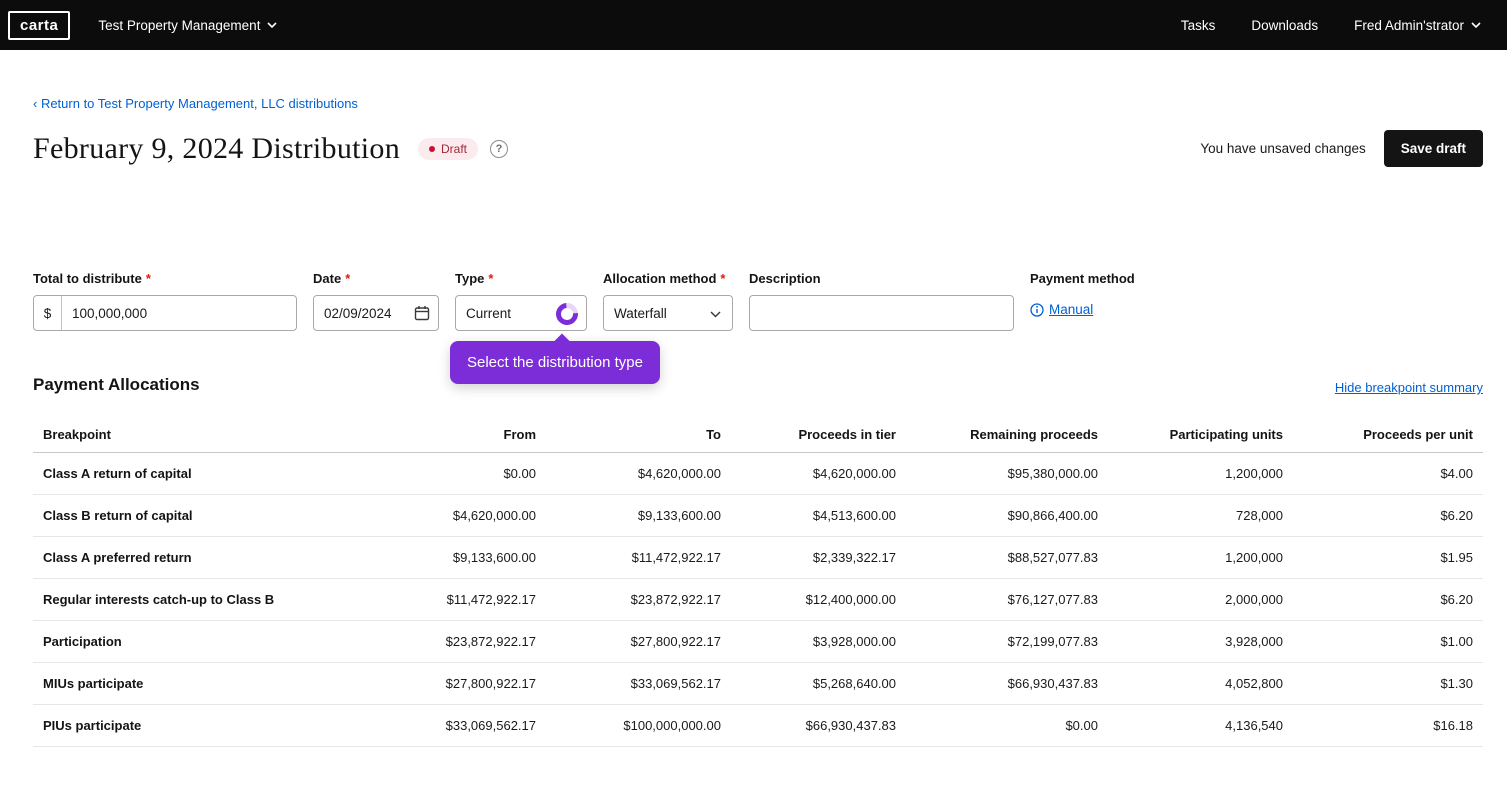  What do you see at coordinates (39, 25) in the screenshot?
I see `carta-logo: carta` at bounding box center [39, 25].